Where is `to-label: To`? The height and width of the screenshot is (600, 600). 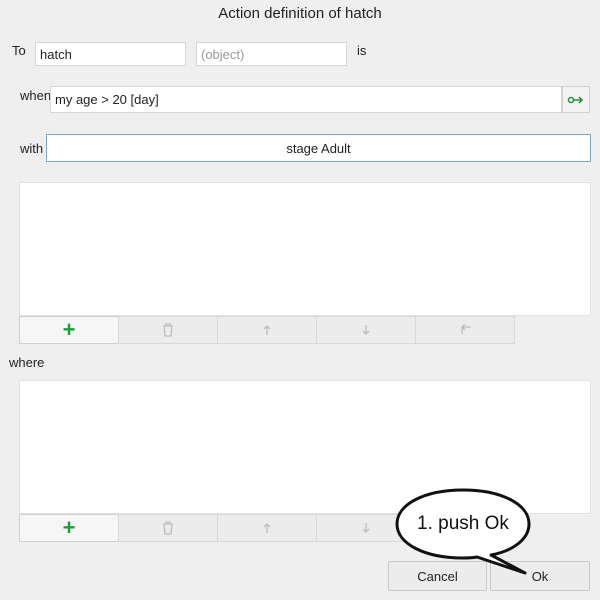
to-label: To is located at coordinates (19, 50).